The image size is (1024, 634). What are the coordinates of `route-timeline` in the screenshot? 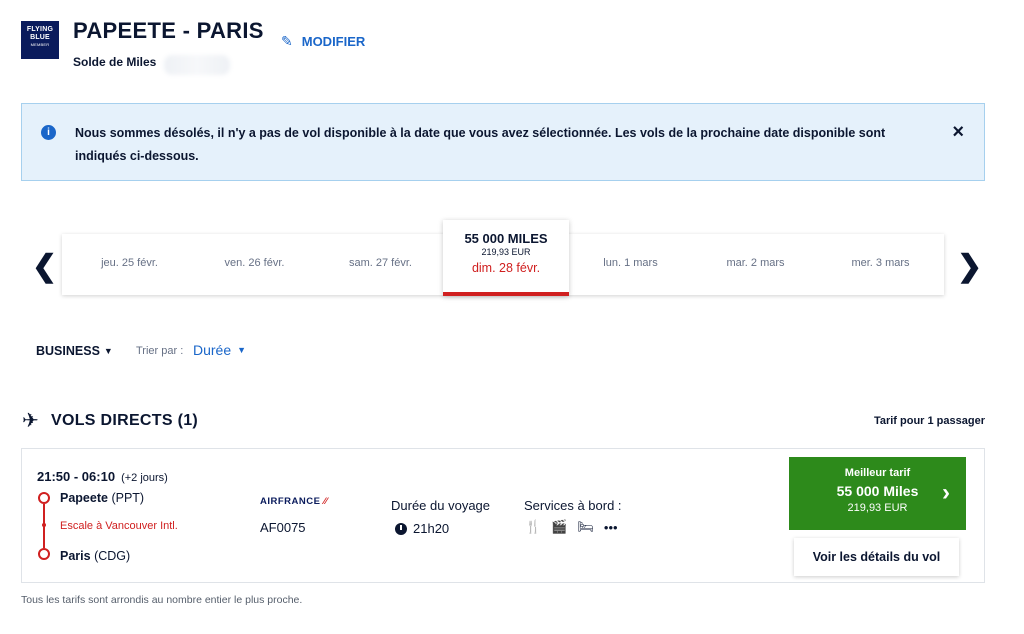 It's located at (45, 526).